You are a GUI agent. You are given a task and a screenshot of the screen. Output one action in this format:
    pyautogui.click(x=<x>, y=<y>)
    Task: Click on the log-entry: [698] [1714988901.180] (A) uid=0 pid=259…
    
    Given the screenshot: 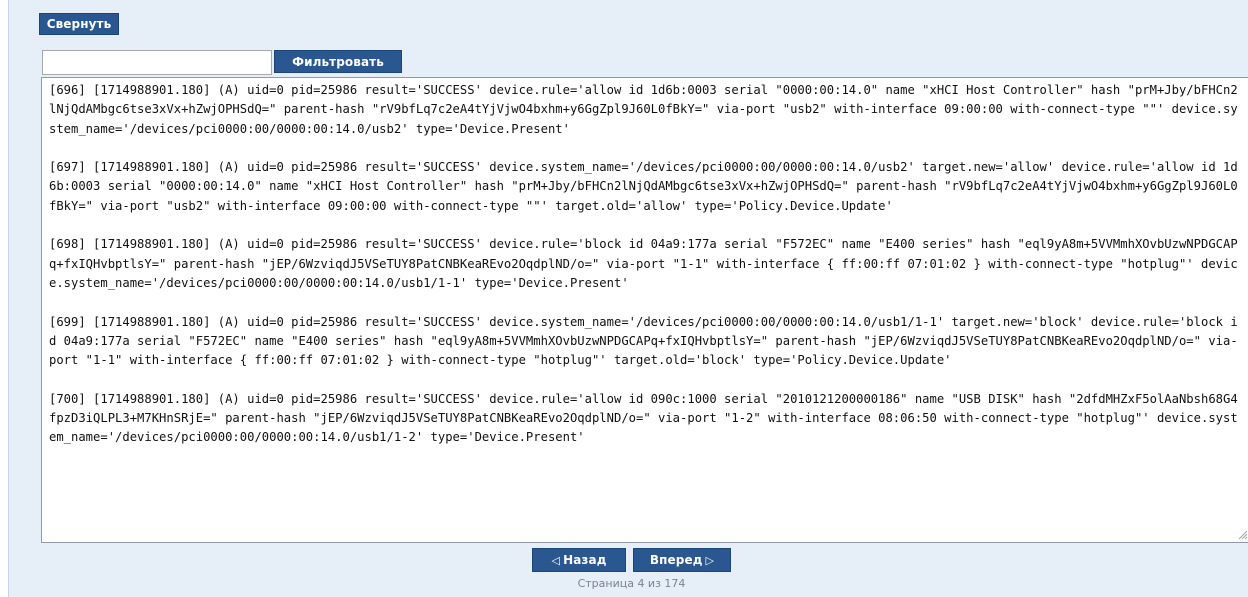 What is the action you would take?
    pyautogui.click(x=643, y=263)
    